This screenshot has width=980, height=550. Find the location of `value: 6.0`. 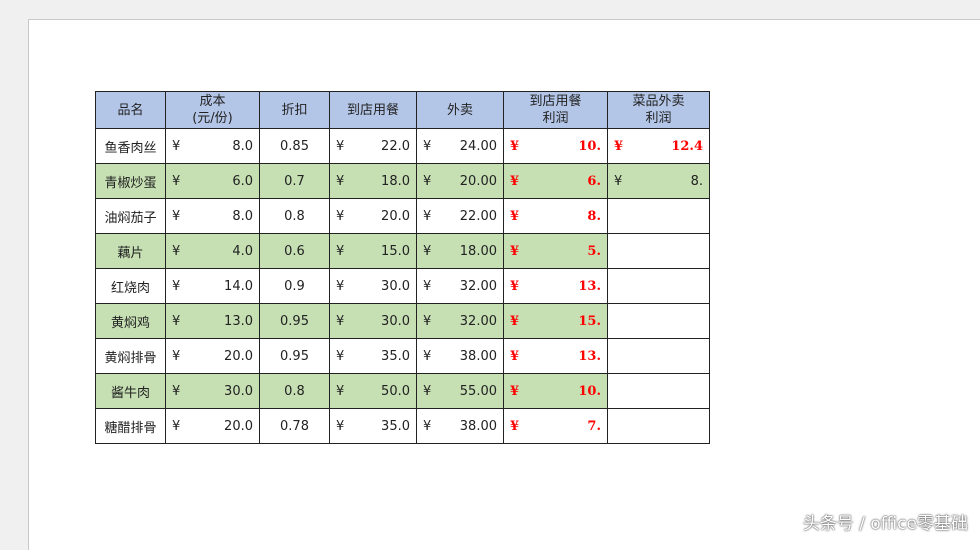

value: 6.0 is located at coordinates (242, 181).